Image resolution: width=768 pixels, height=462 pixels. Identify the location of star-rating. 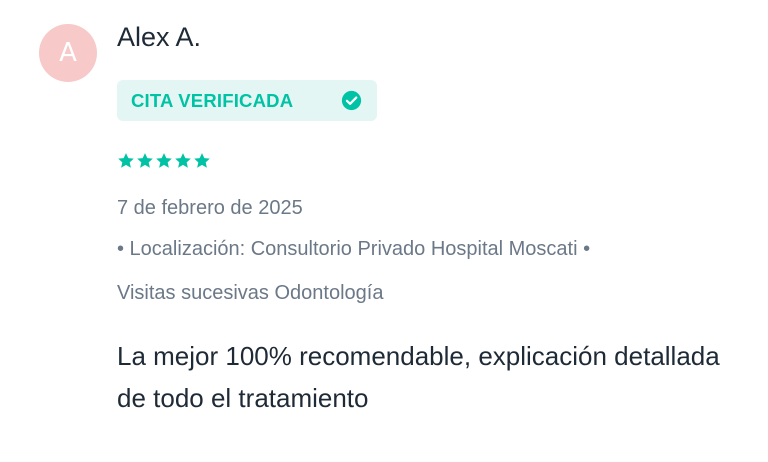
(164, 162).